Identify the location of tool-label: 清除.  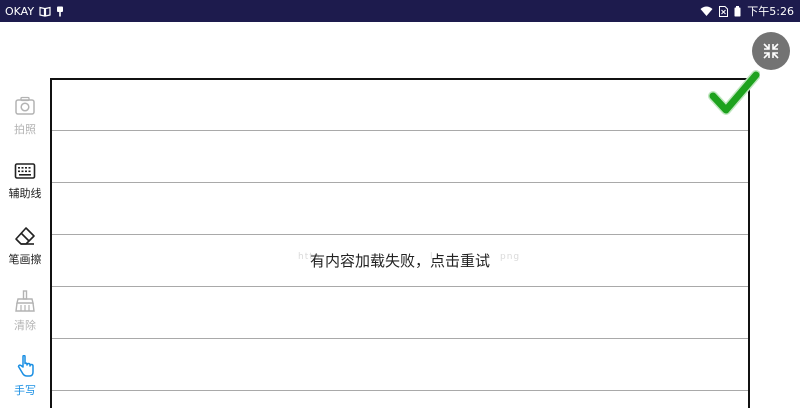
(25, 325).